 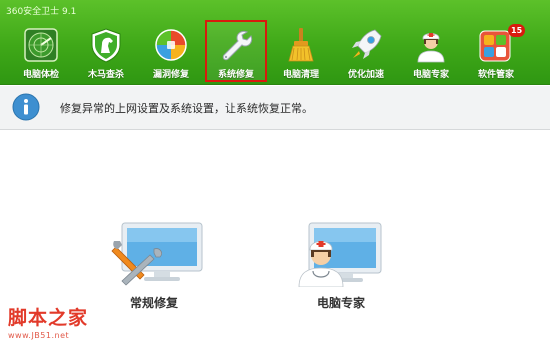 I want to click on pc-expert-card: 电脑专家, so click(x=345, y=266).